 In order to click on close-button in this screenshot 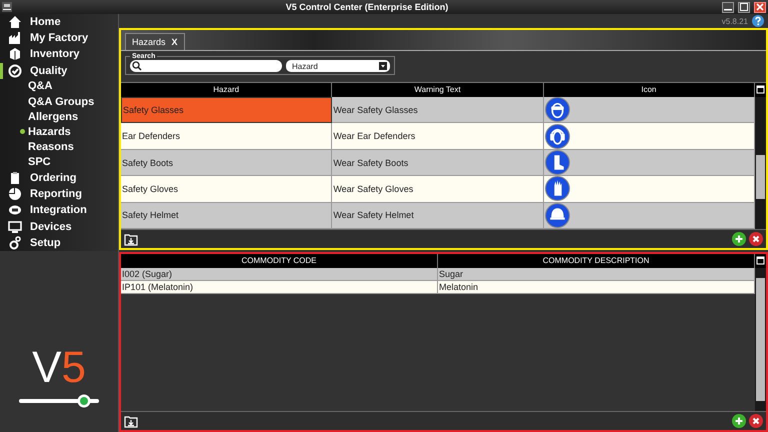, I will do `click(760, 7)`.